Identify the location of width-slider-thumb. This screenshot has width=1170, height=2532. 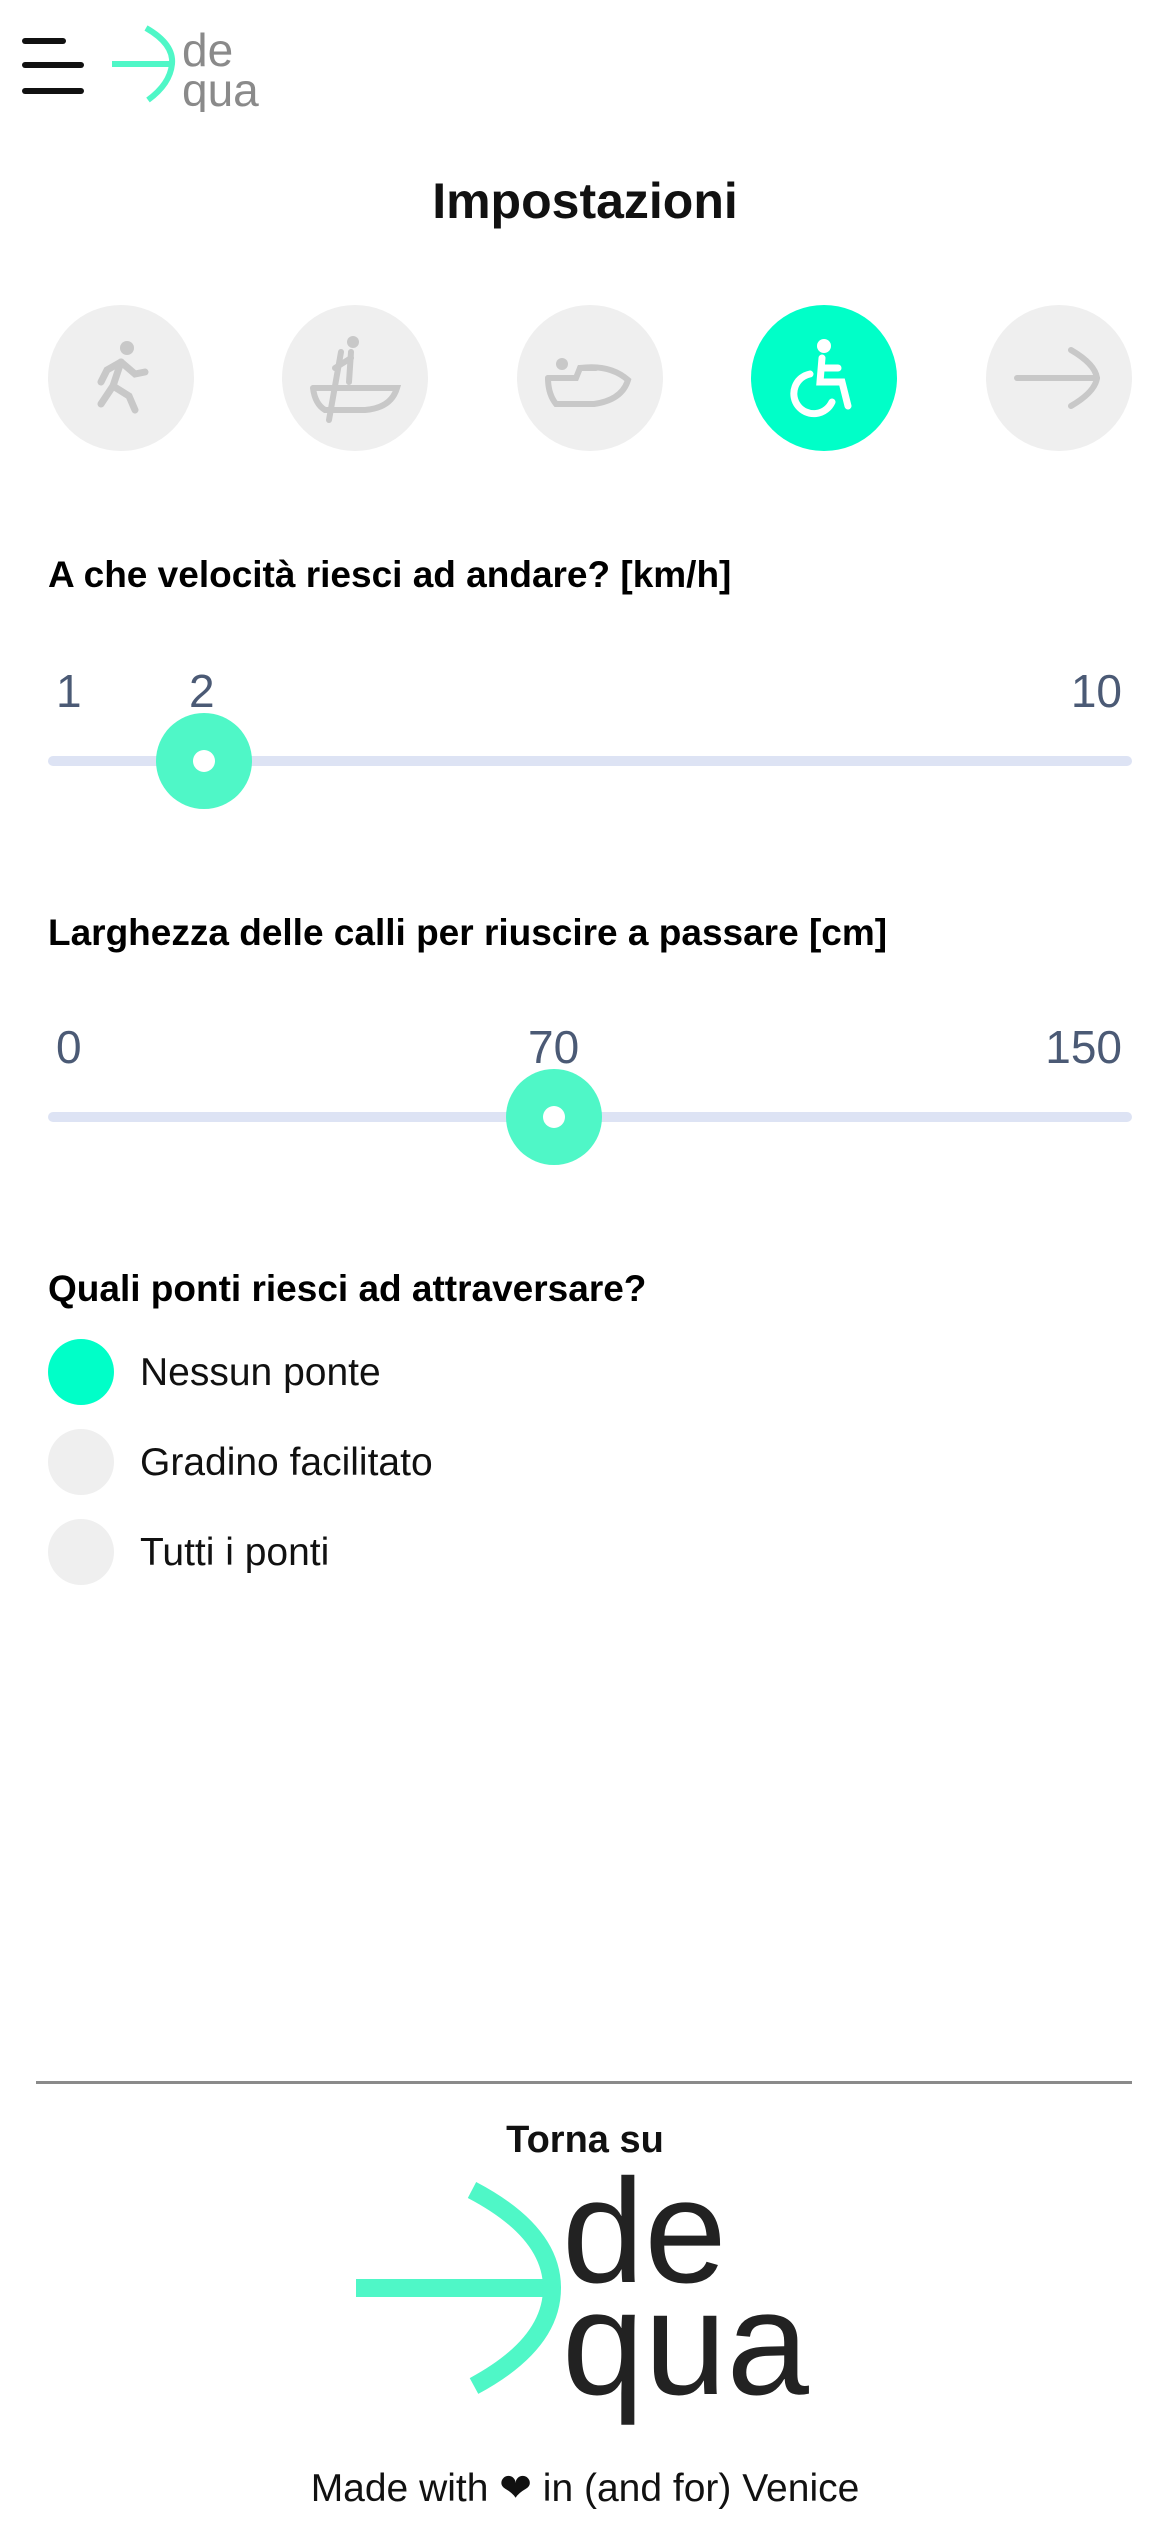
(554, 1117).